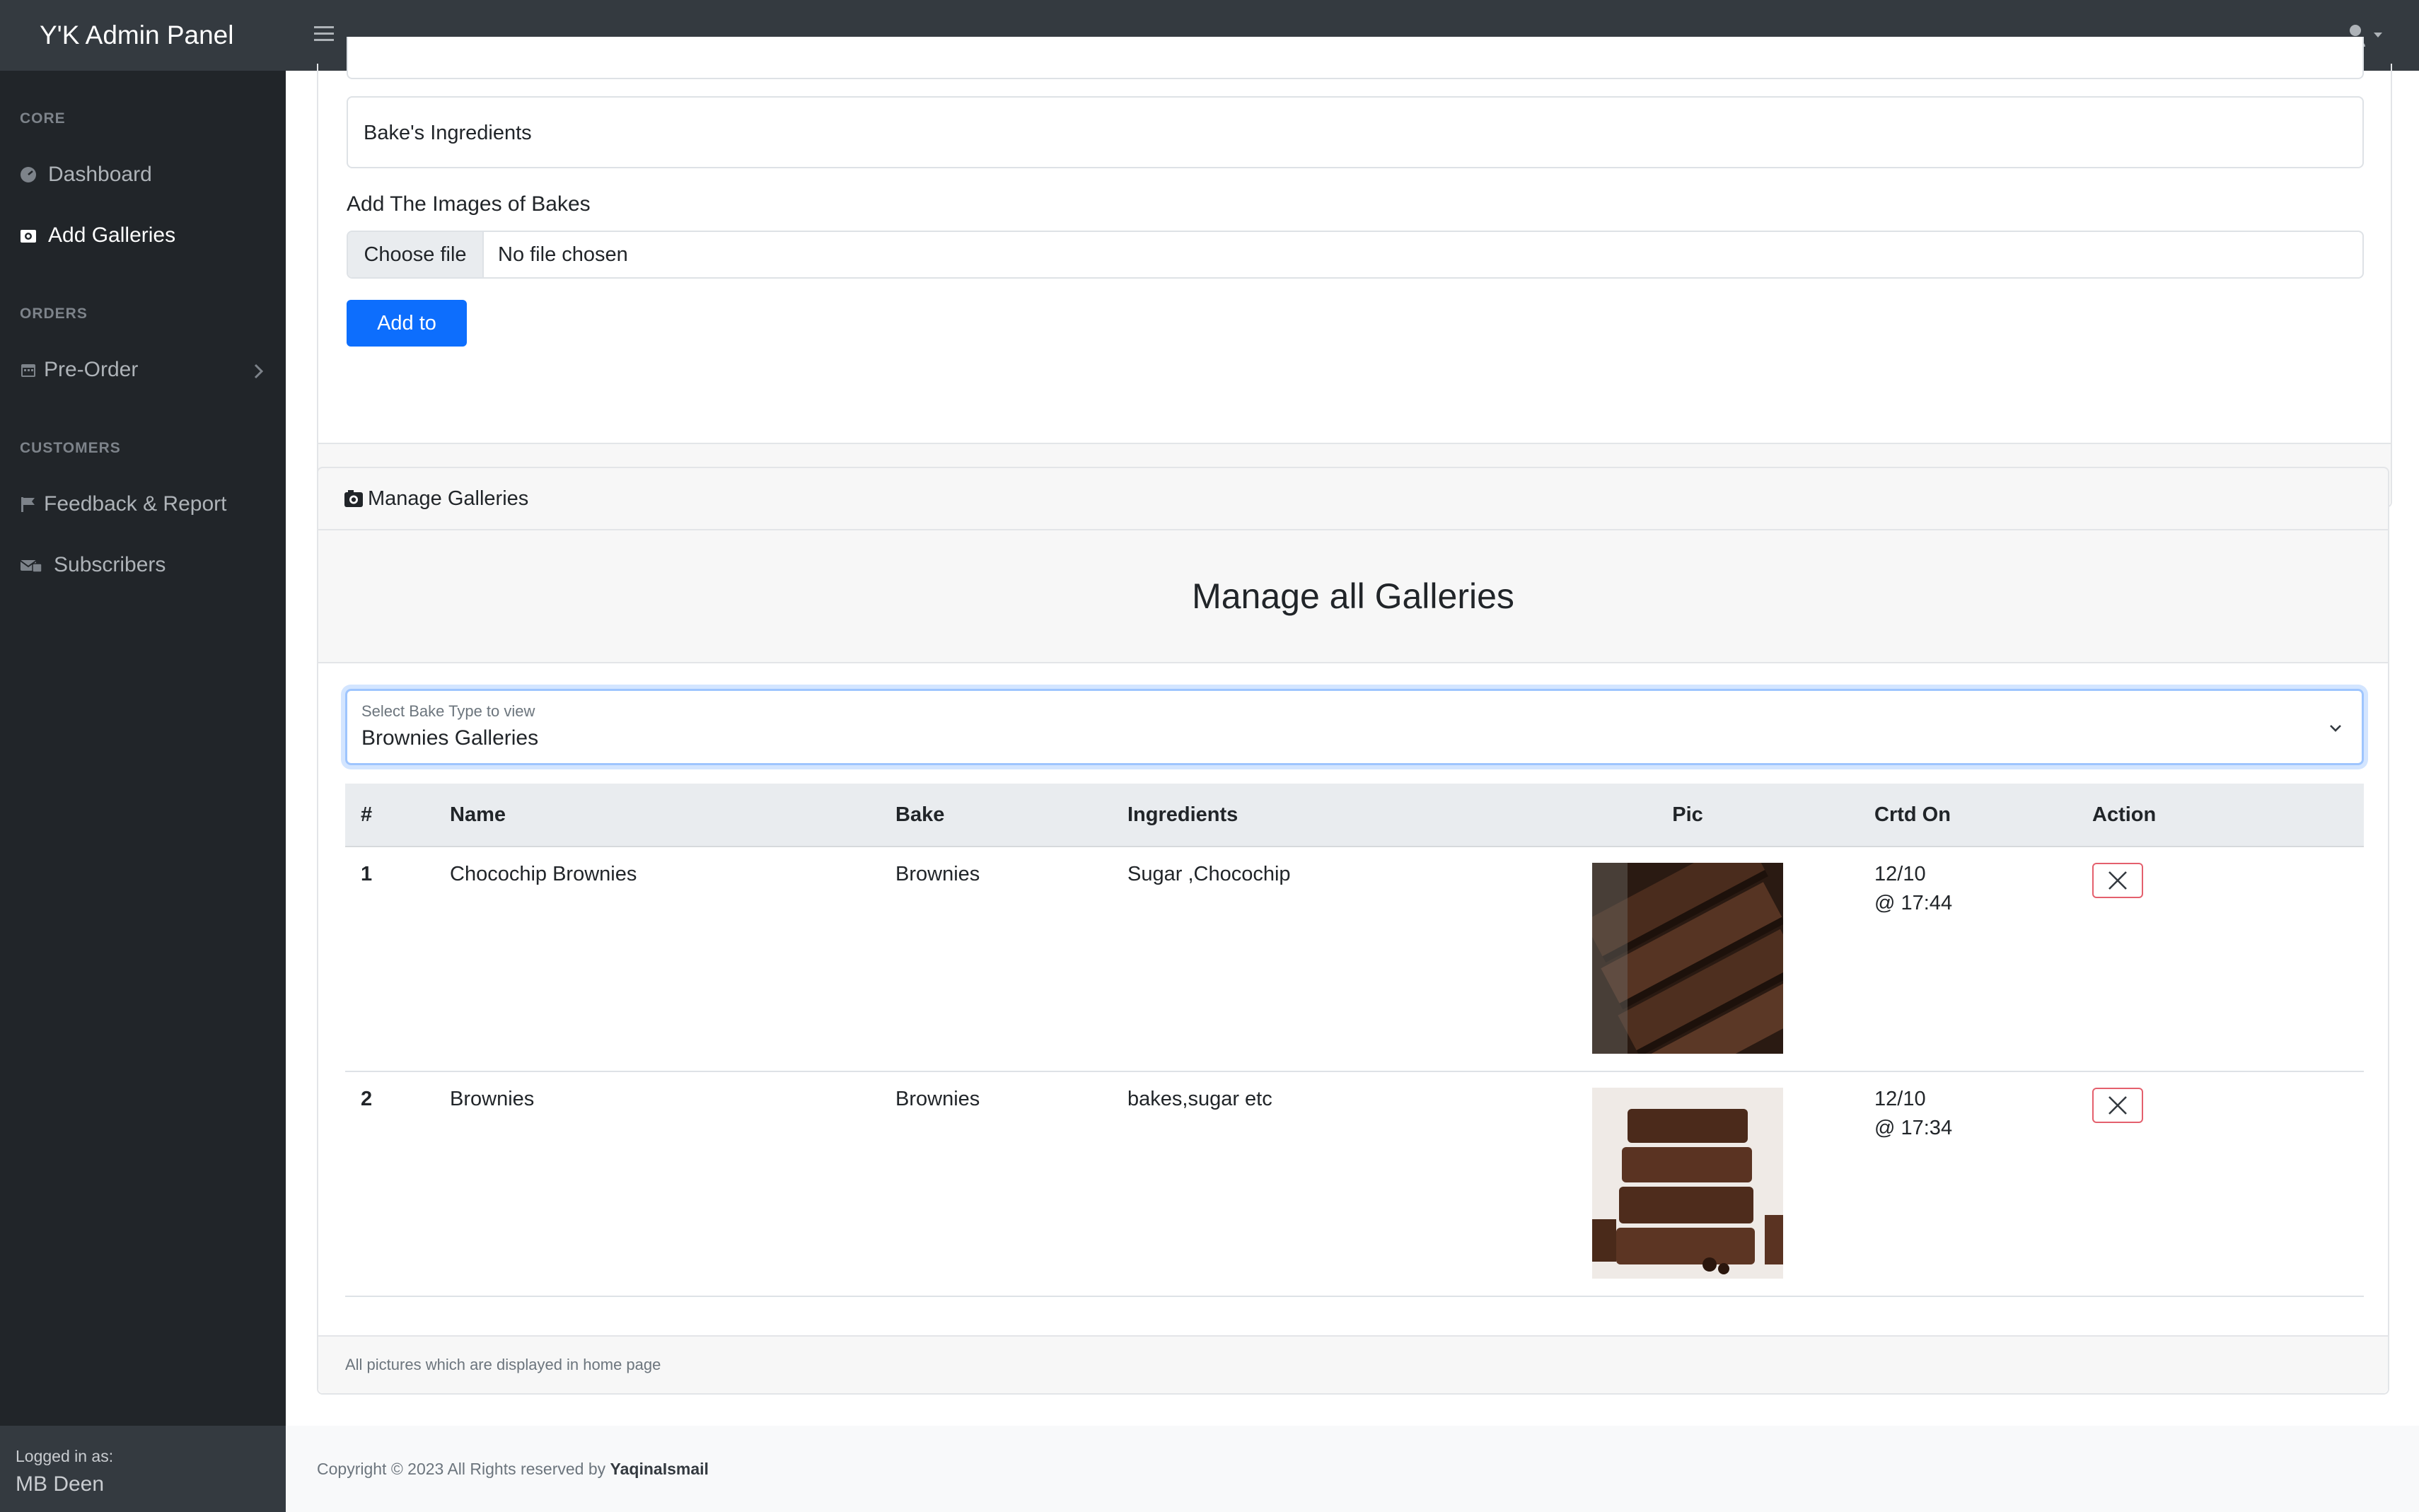  Describe the element at coordinates (144, 370) in the screenshot. I see `sidebar-item-pre-order: Pre-Order` at that location.